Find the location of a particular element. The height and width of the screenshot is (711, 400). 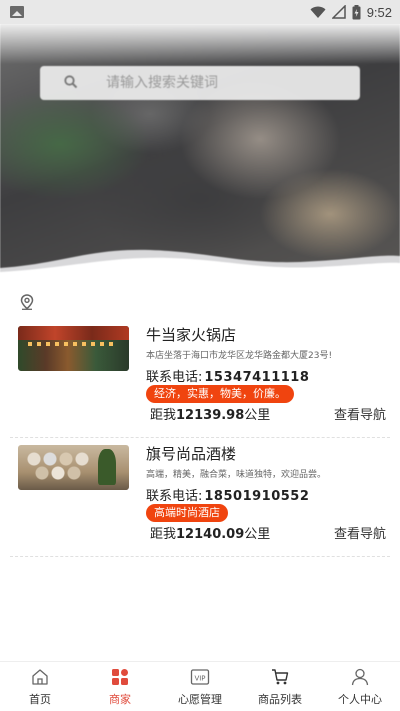

tab-wishlist: VIP 心愿管理 is located at coordinates (200, 686).